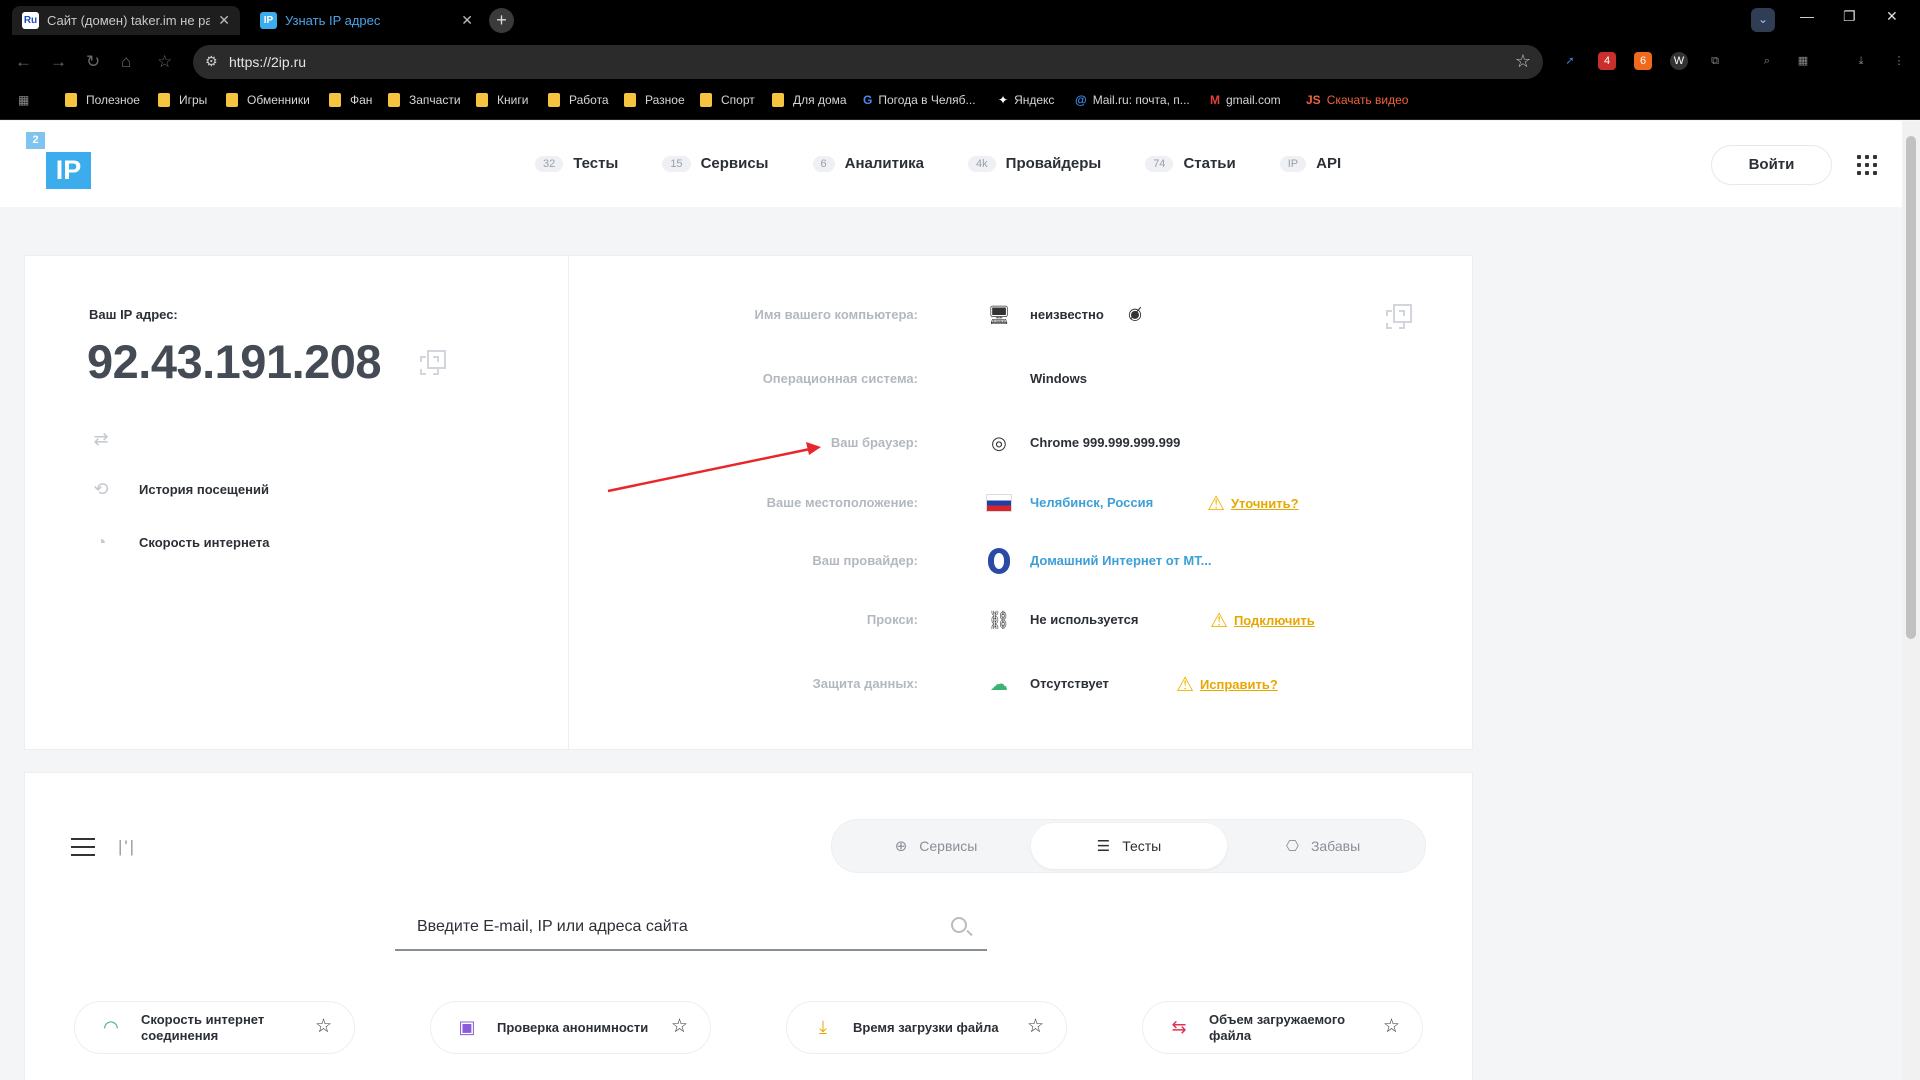 The image size is (1920, 1080). Describe the element at coordinates (501, 20) in the screenshot. I see `new-tab-button: +` at that location.